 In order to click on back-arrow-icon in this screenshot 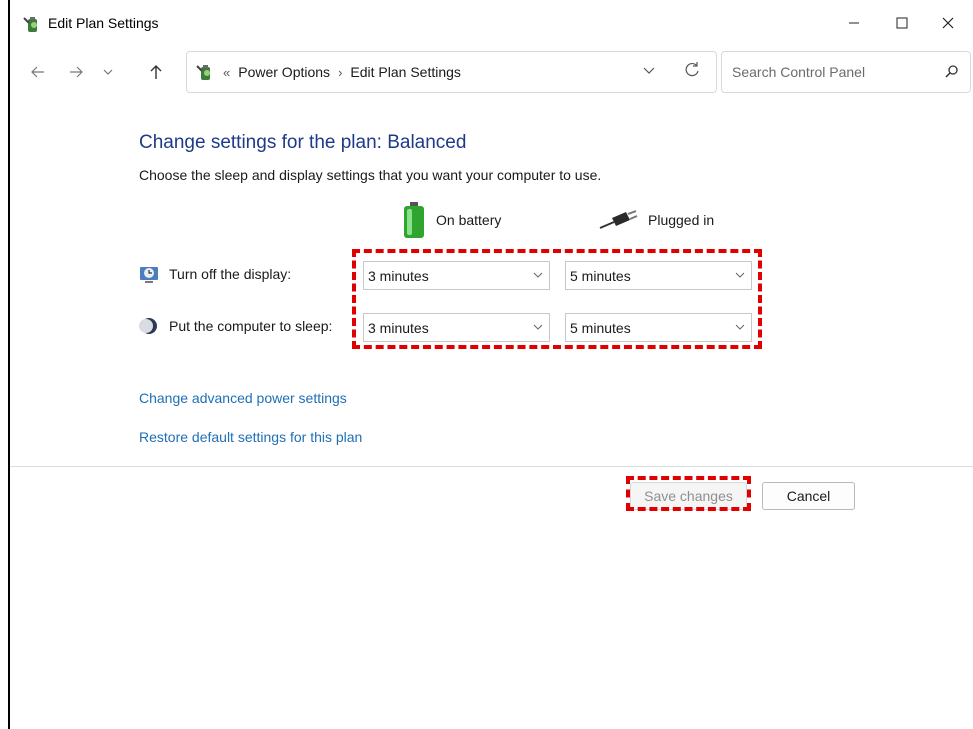, I will do `click(37, 72)`.